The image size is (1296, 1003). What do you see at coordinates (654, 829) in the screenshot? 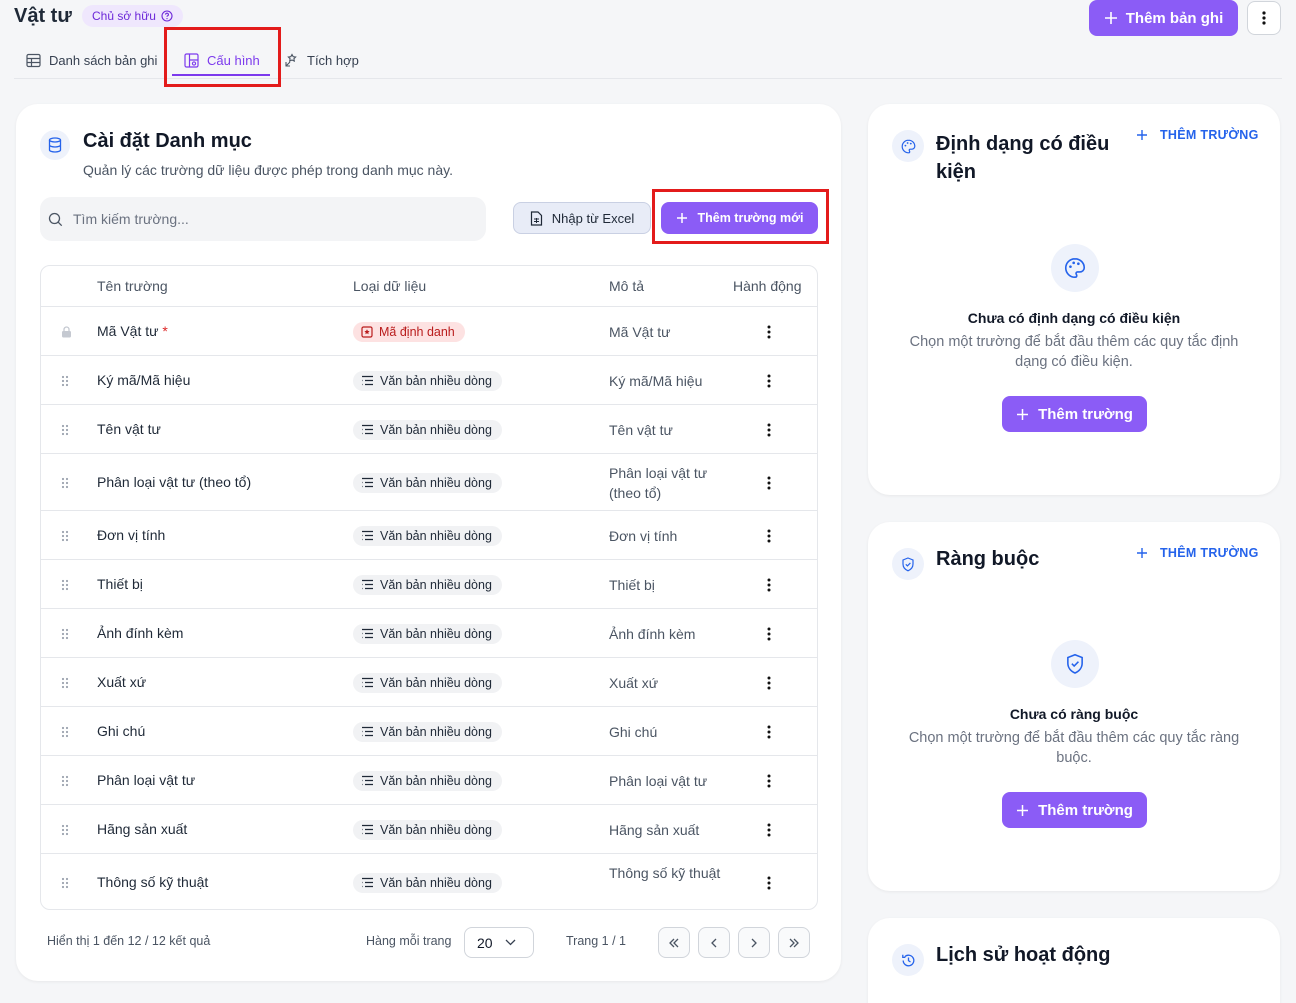
I see `field-description: Hãng sản xuất` at bounding box center [654, 829].